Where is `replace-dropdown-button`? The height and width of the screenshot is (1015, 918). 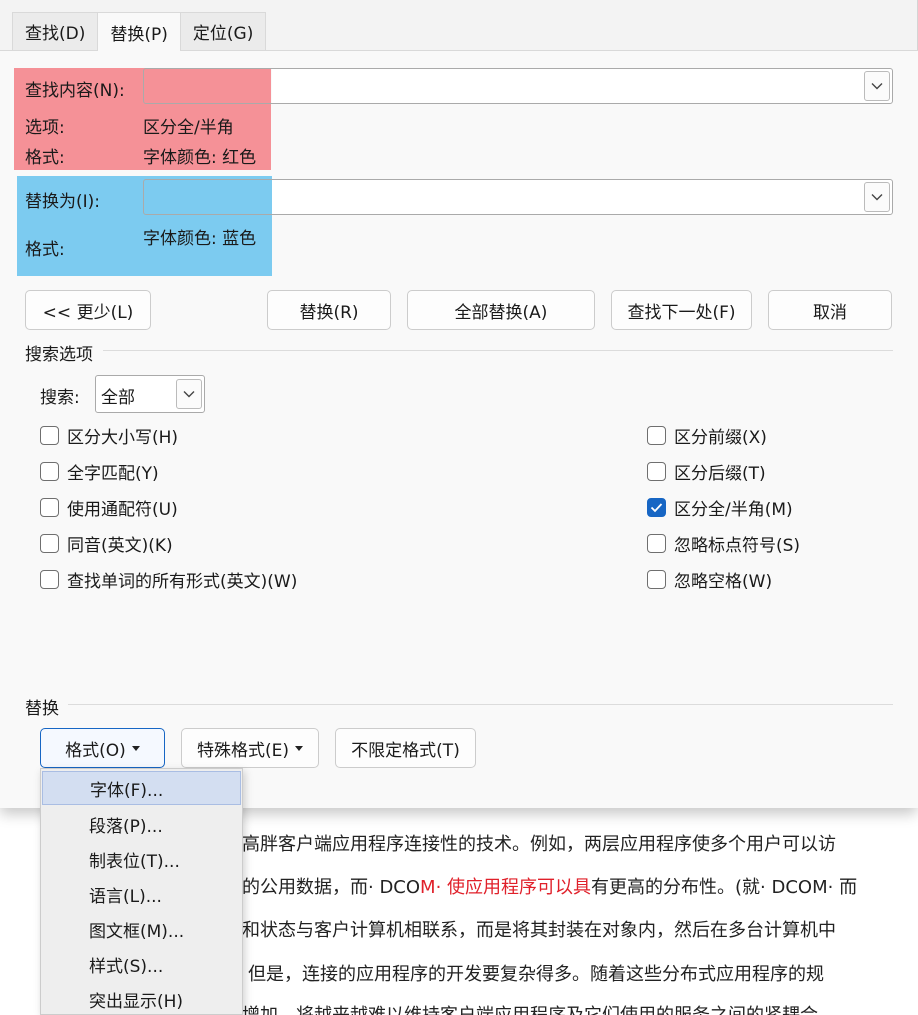
replace-dropdown-button is located at coordinates (877, 197).